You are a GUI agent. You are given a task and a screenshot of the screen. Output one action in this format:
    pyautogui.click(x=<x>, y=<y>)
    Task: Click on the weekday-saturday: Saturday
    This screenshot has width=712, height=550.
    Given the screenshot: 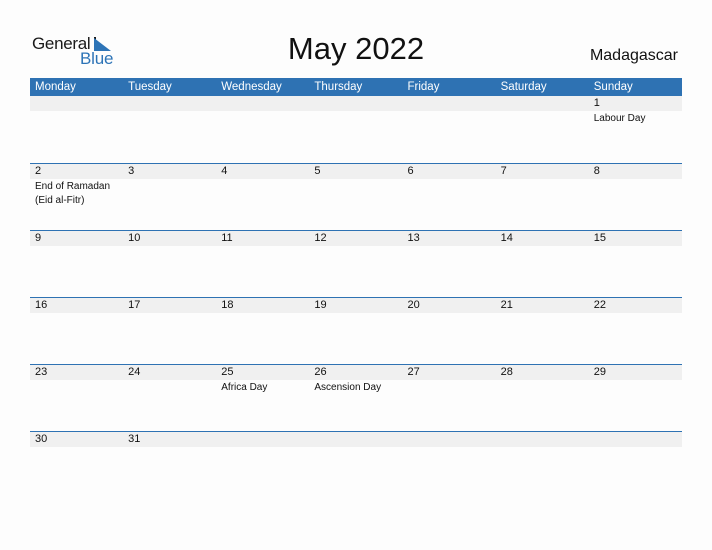 What is the action you would take?
    pyautogui.click(x=523, y=87)
    